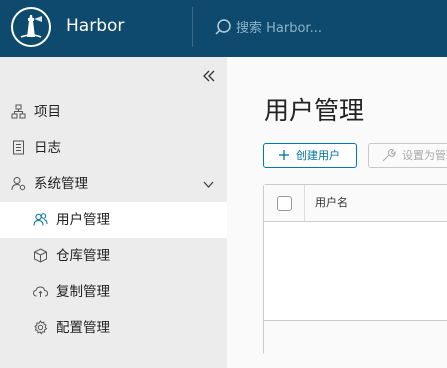 This screenshot has height=368, width=447. Describe the element at coordinates (18, 111) in the screenshot. I see `project-icon` at that location.